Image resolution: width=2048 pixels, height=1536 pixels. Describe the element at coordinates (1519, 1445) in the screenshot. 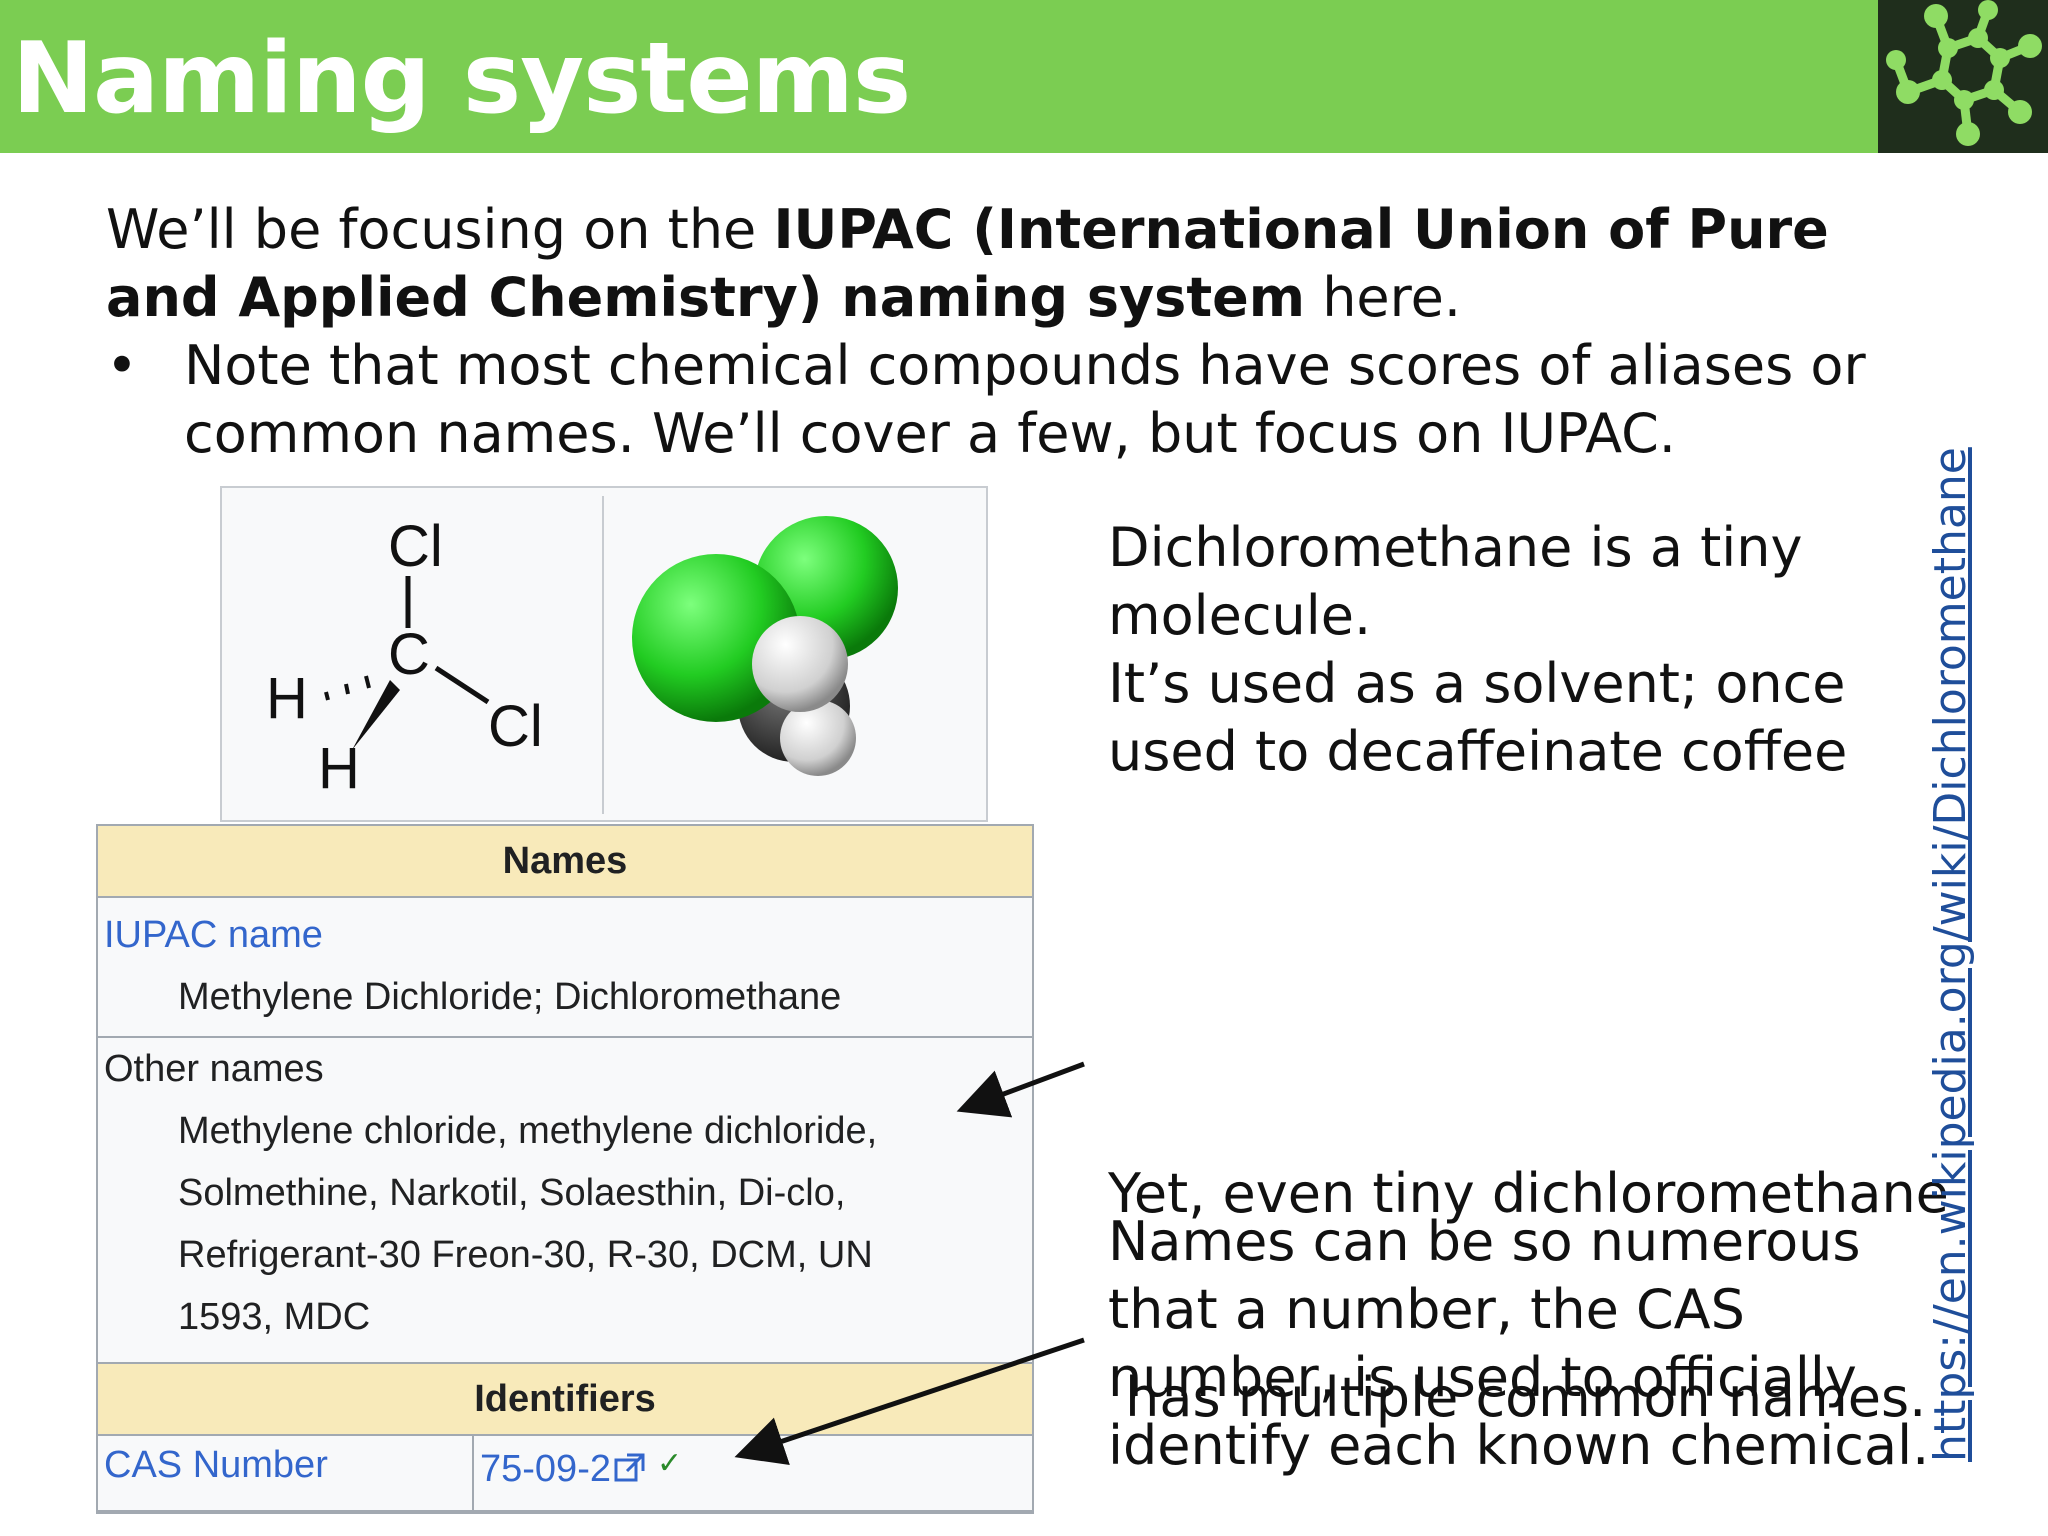

I see `cas-note-line: identify each known chemical.` at that location.